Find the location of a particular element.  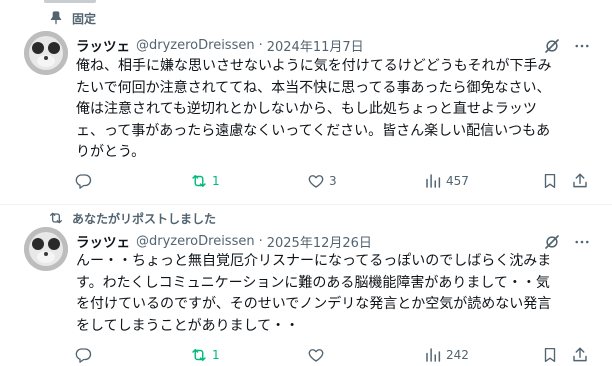

view-count: 242 is located at coordinates (457, 355).